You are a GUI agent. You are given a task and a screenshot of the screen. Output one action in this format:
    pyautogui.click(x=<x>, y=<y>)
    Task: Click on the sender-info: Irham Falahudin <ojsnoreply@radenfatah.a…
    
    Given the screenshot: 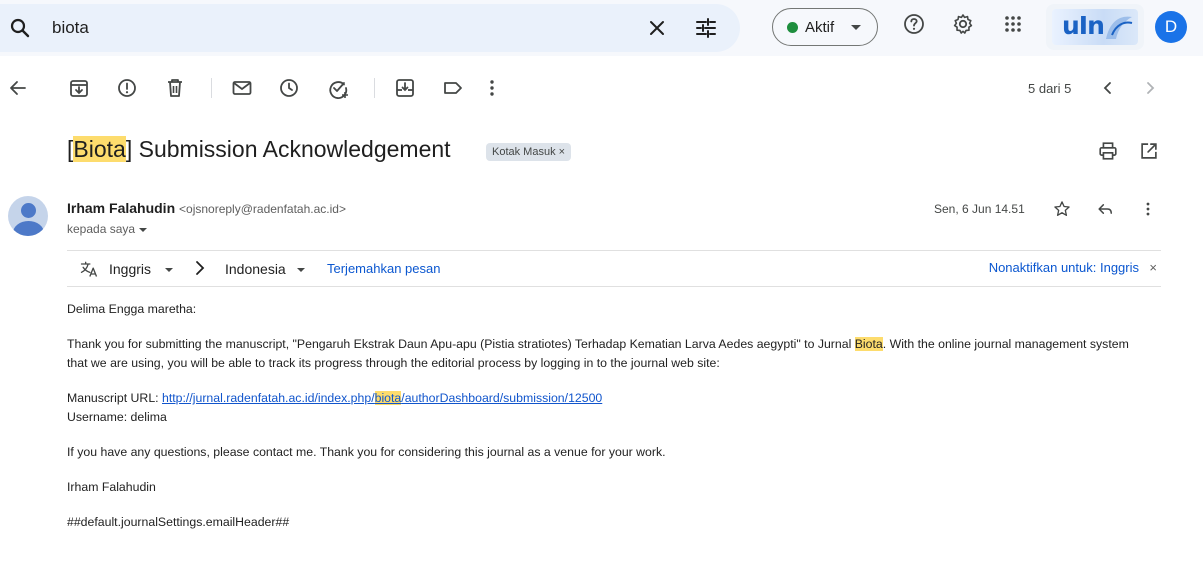 What is the action you would take?
    pyautogui.click(x=206, y=208)
    